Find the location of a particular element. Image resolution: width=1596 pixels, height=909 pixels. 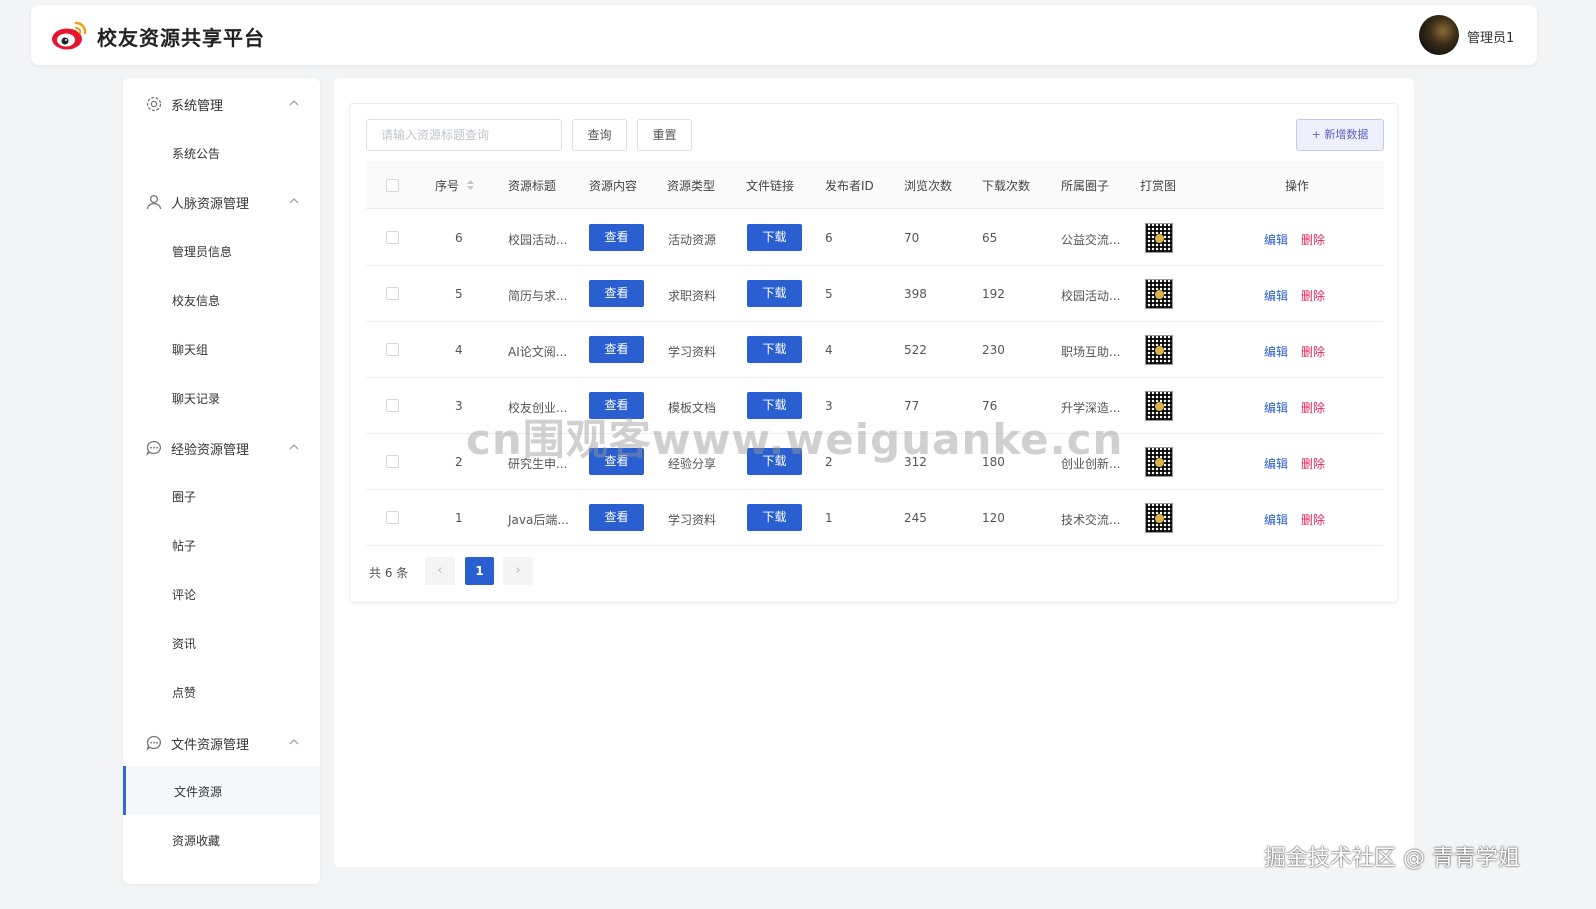

menu-group-files: 文件资源管理 is located at coordinates (221, 743).